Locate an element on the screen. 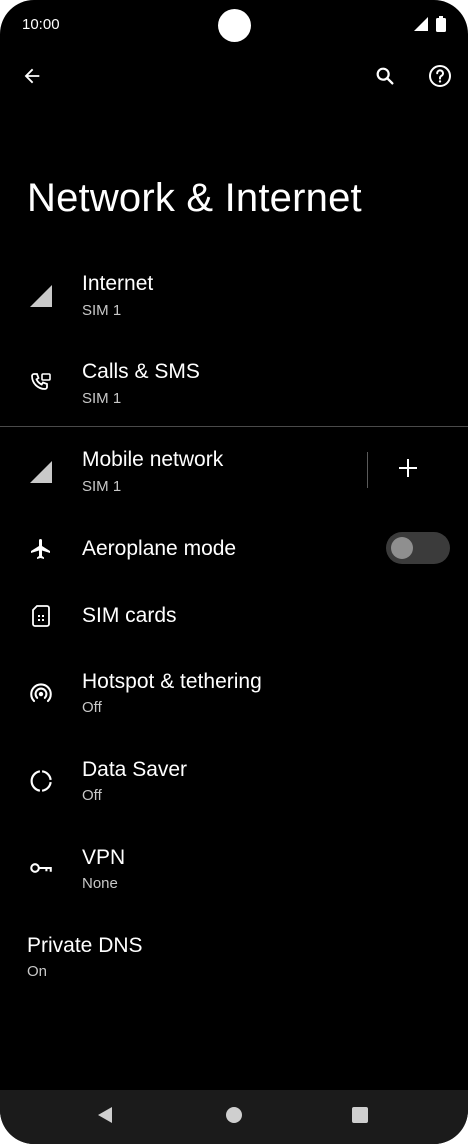 The width and height of the screenshot is (468, 1144). plus-icon is located at coordinates (408, 470).